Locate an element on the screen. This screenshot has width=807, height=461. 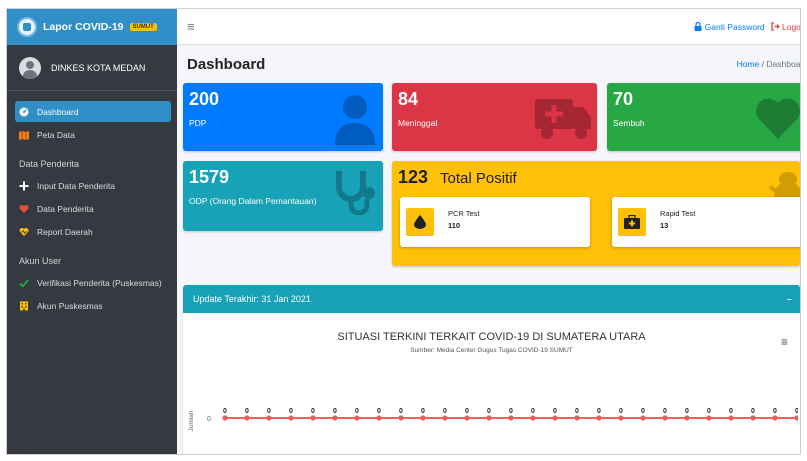
logout-label: Logout is located at coordinates (791, 26).